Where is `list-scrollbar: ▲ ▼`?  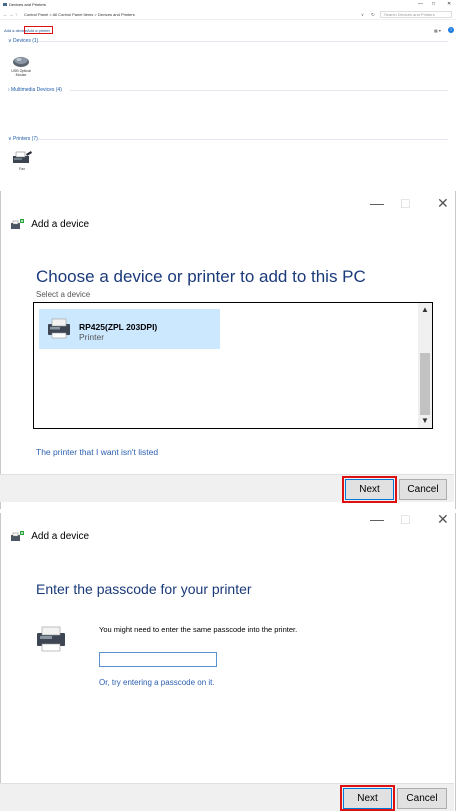 list-scrollbar: ▲ ▼ is located at coordinates (425, 365).